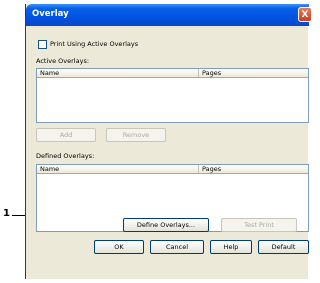  What do you see at coordinates (177, 247) in the screenshot?
I see `cancel-button: Cancel` at bounding box center [177, 247].